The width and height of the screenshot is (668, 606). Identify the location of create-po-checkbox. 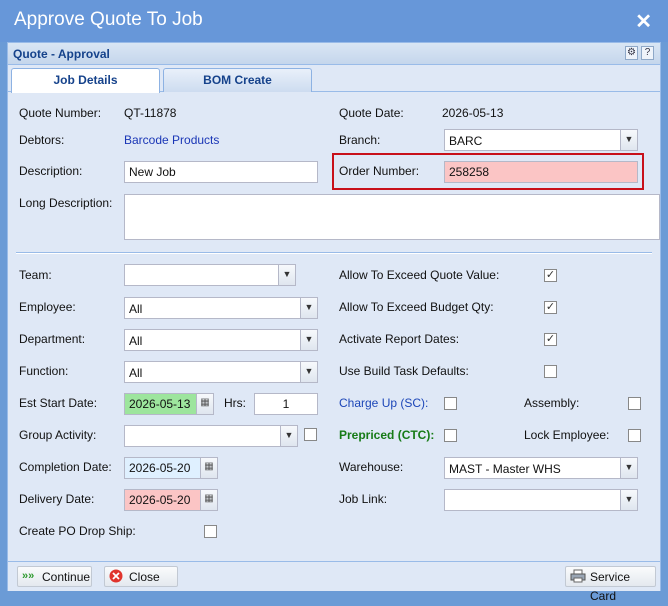
(210, 531).